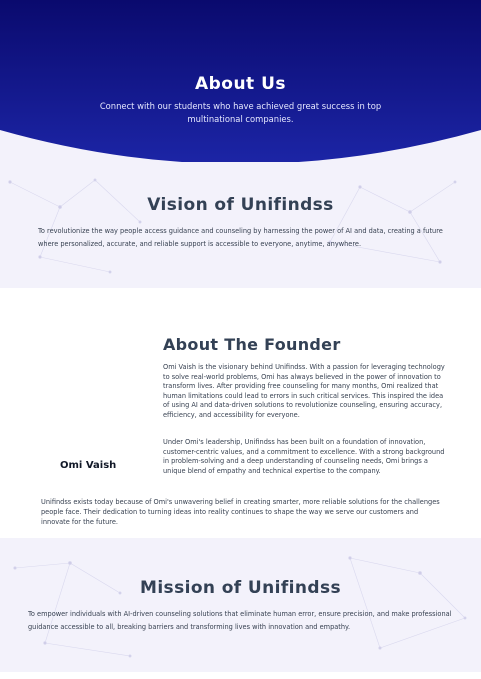 The height and width of the screenshot is (679, 481). Describe the element at coordinates (88, 465) in the screenshot. I see `founder-name: Omi Vaish` at that location.